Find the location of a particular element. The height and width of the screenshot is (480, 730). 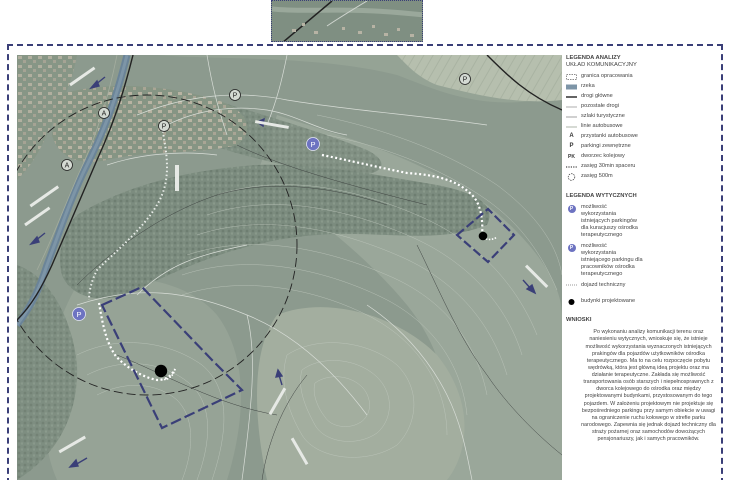

legend-label: parkingi zewnętrzne is located at coordinates (606, 146).